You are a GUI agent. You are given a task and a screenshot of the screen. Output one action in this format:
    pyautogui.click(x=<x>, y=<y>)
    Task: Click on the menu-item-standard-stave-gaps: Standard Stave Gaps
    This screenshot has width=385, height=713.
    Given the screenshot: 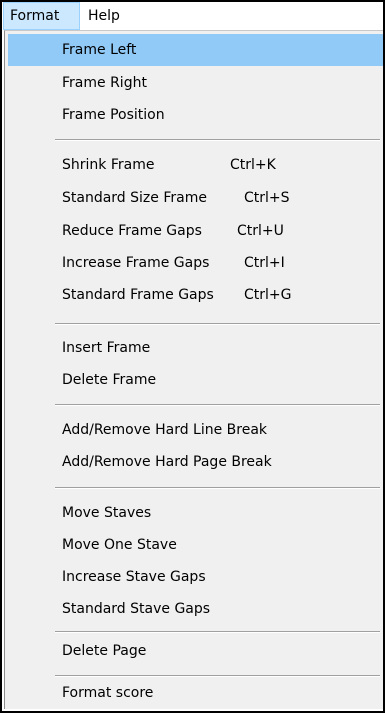 What is the action you would take?
    pyautogui.click(x=195, y=609)
    